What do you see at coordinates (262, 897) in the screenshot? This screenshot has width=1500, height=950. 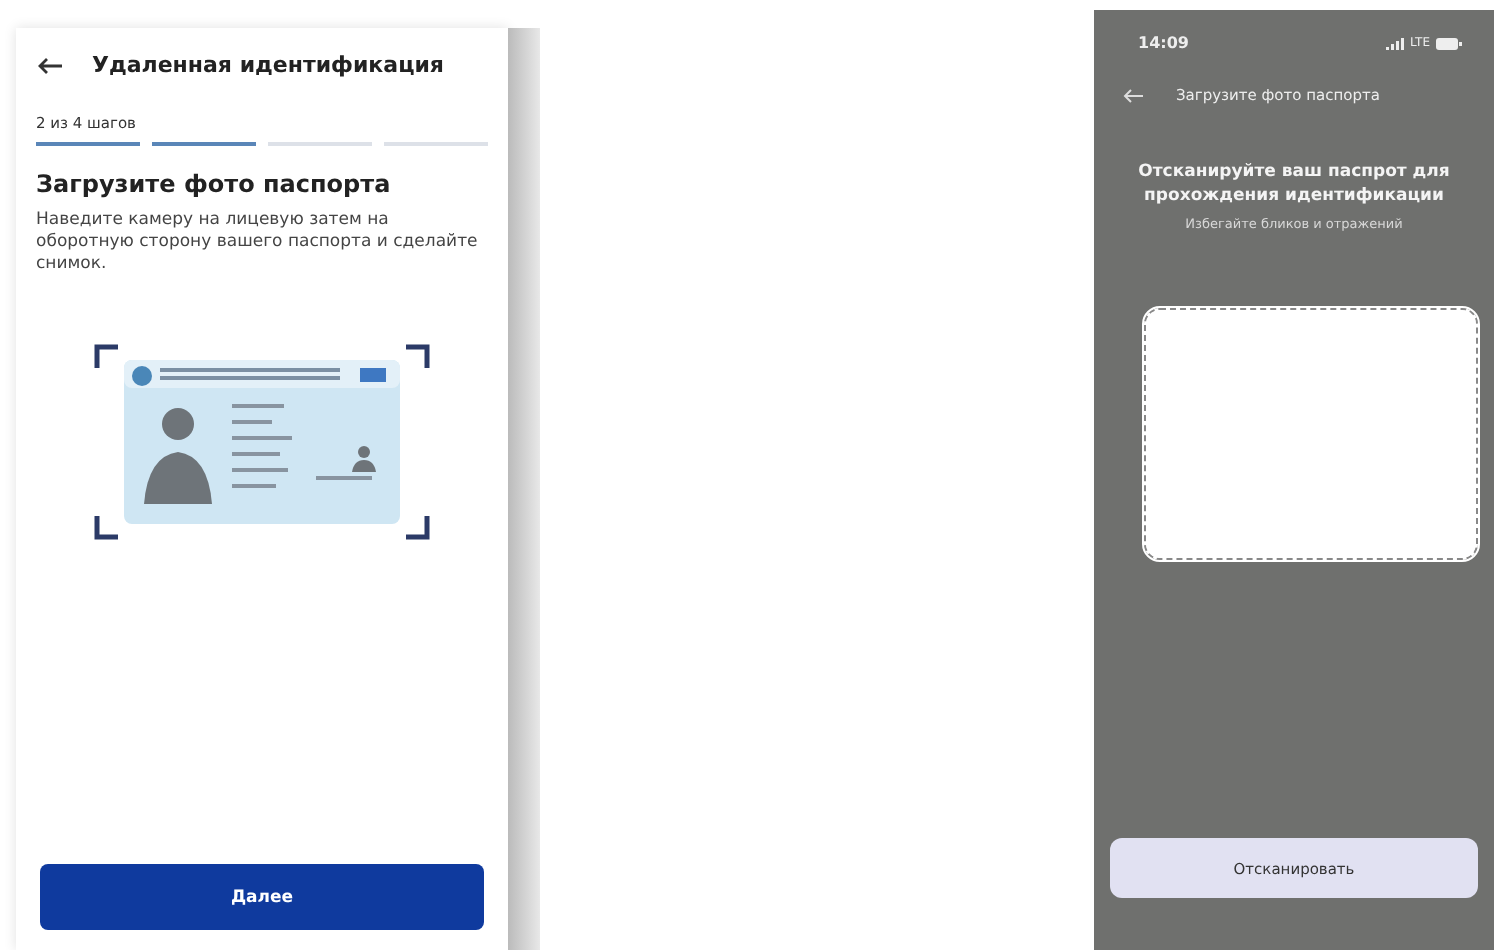 I see `next-button: Далее` at bounding box center [262, 897].